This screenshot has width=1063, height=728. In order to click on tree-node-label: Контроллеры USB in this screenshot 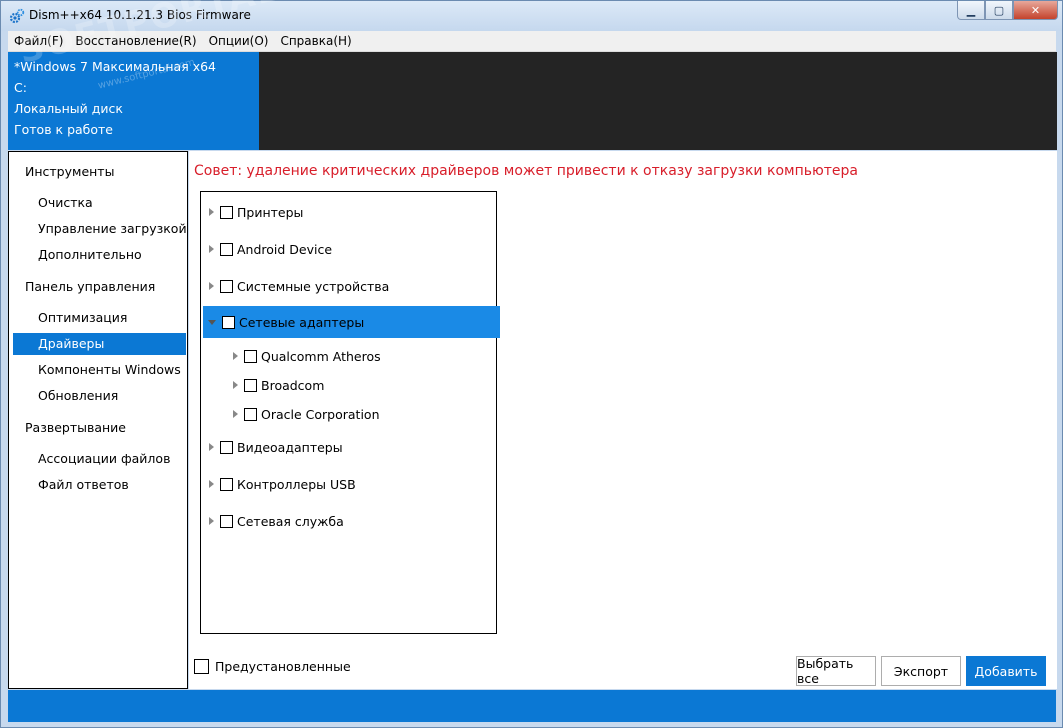, I will do `click(296, 484)`.